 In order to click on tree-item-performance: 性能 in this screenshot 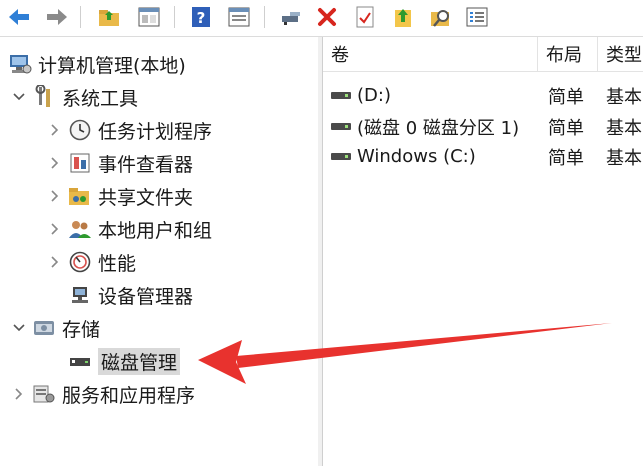, I will do `click(91, 262)`.